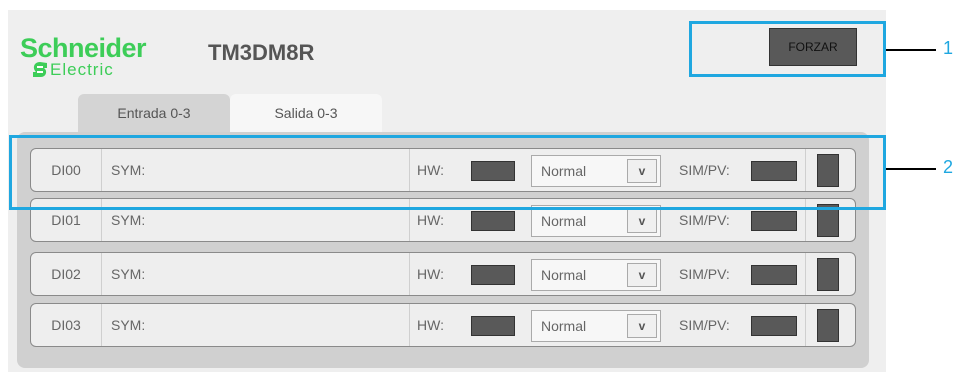 The image size is (961, 379). What do you see at coordinates (66, 274) in the screenshot?
I see `io-id: DI02` at bounding box center [66, 274].